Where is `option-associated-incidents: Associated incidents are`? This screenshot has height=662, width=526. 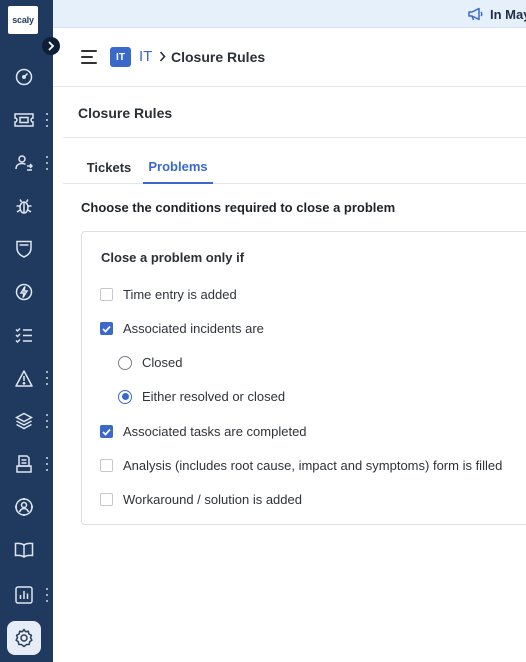 option-associated-incidents: Associated incidents are is located at coordinates (182, 328).